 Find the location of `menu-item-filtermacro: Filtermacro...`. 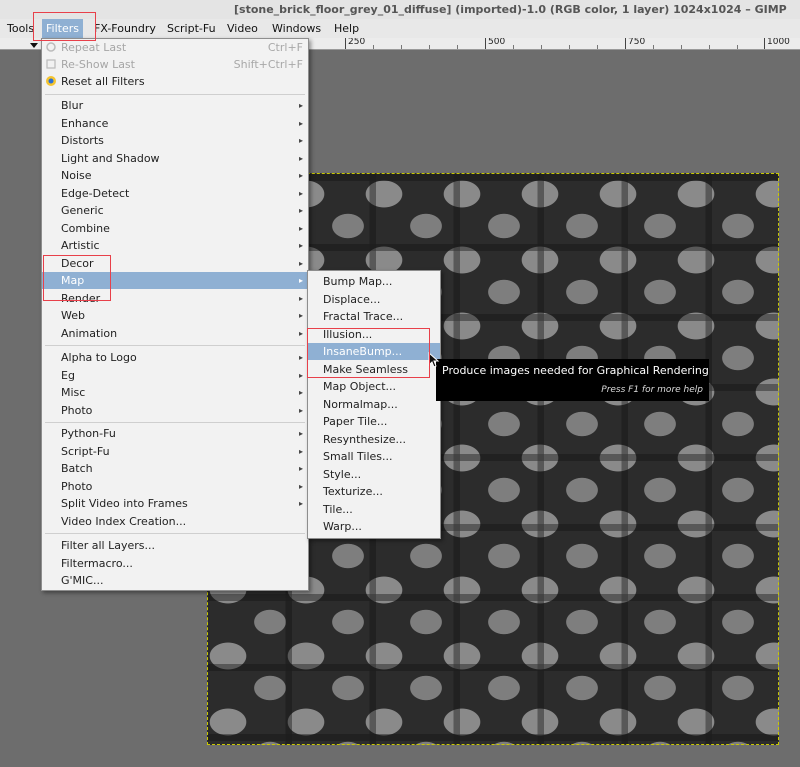

menu-item-filtermacro: Filtermacro... is located at coordinates (175, 563).